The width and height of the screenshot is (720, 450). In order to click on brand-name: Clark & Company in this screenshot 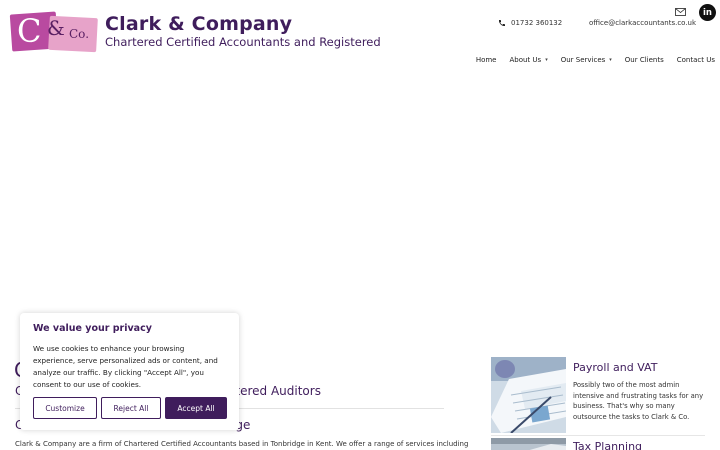, I will do `click(199, 24)`.